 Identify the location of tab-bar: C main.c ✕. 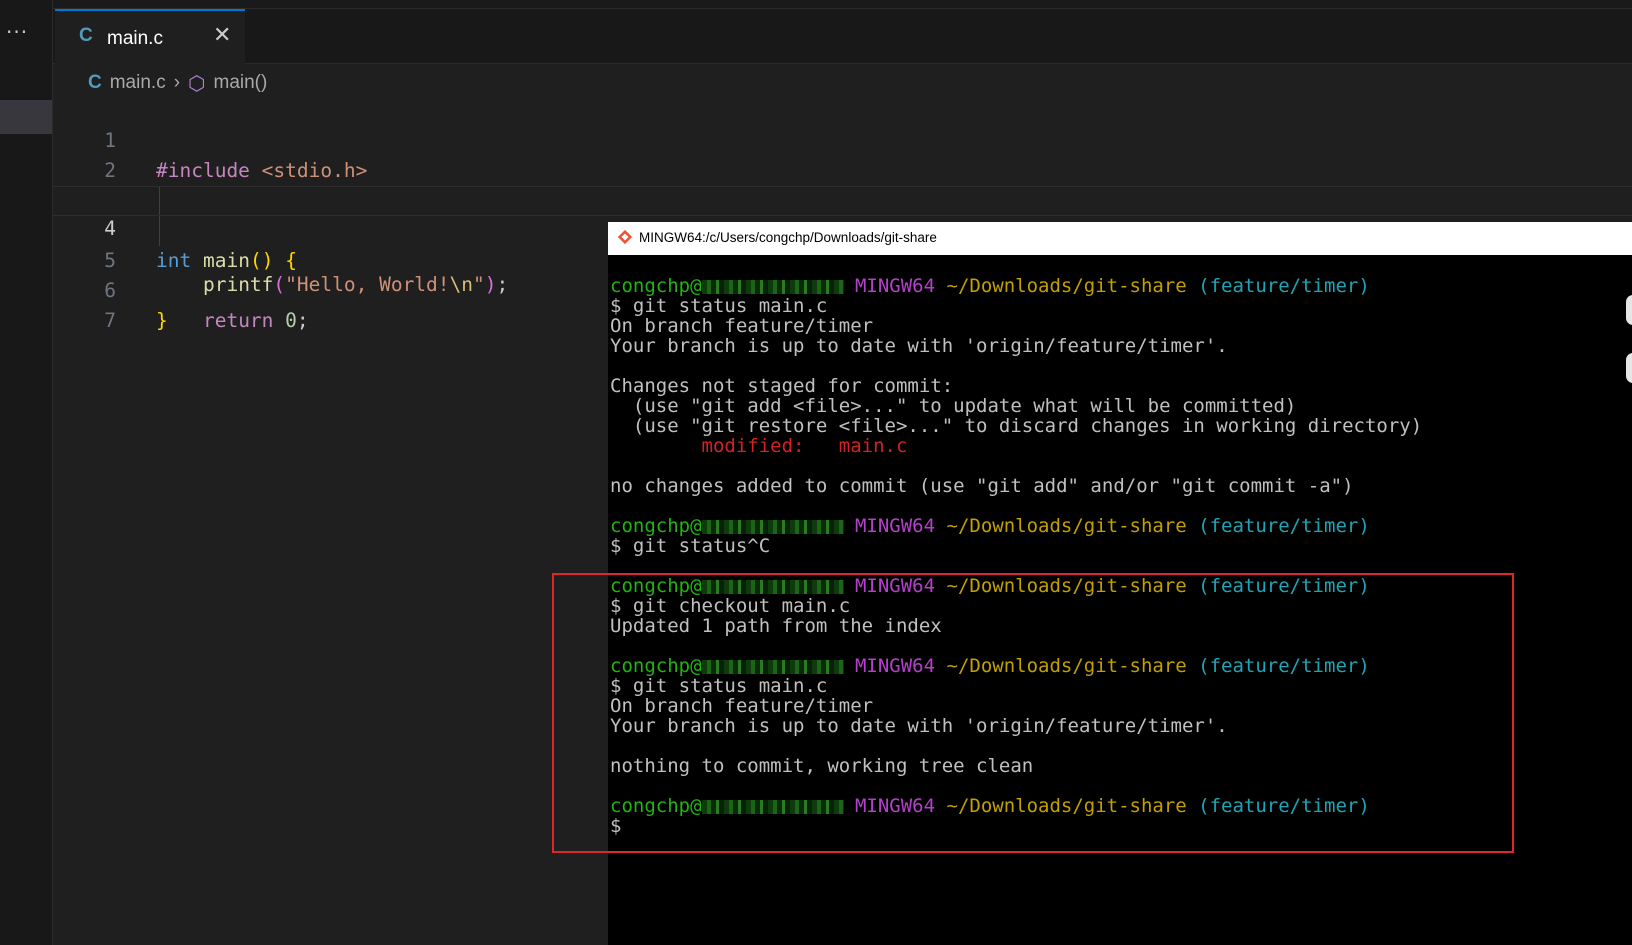
(842, 32).